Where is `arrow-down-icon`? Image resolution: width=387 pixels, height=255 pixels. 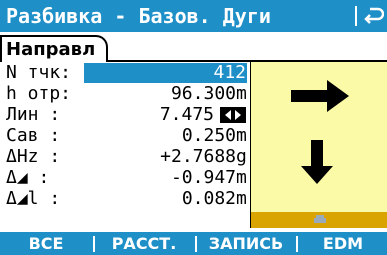 arrow-down-icon is located at coordinates (317, 162).